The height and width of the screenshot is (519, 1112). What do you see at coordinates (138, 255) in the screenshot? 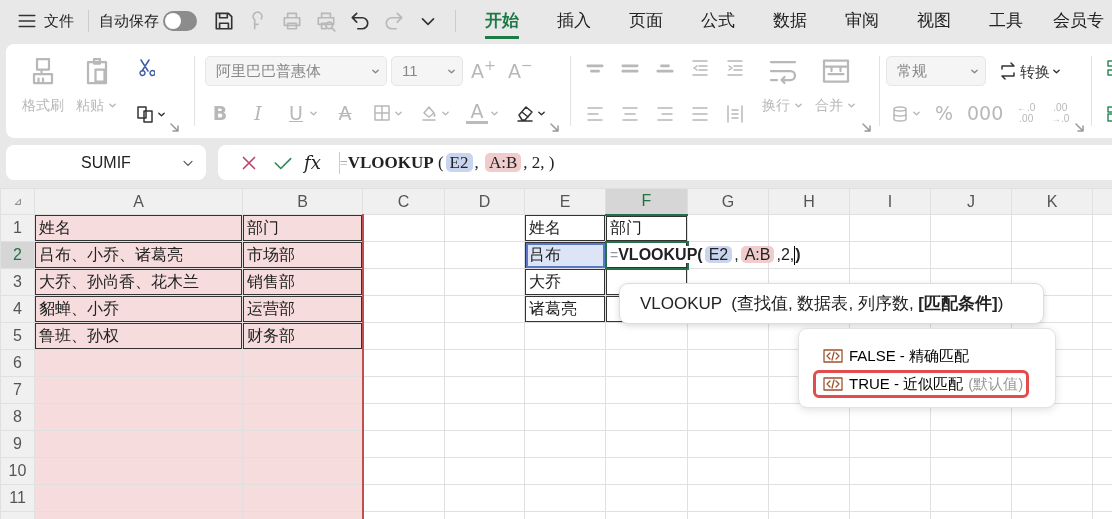
I see `sheet-cell: 吕布、小乔、诸葛亮` at bounding box center [138, 255].